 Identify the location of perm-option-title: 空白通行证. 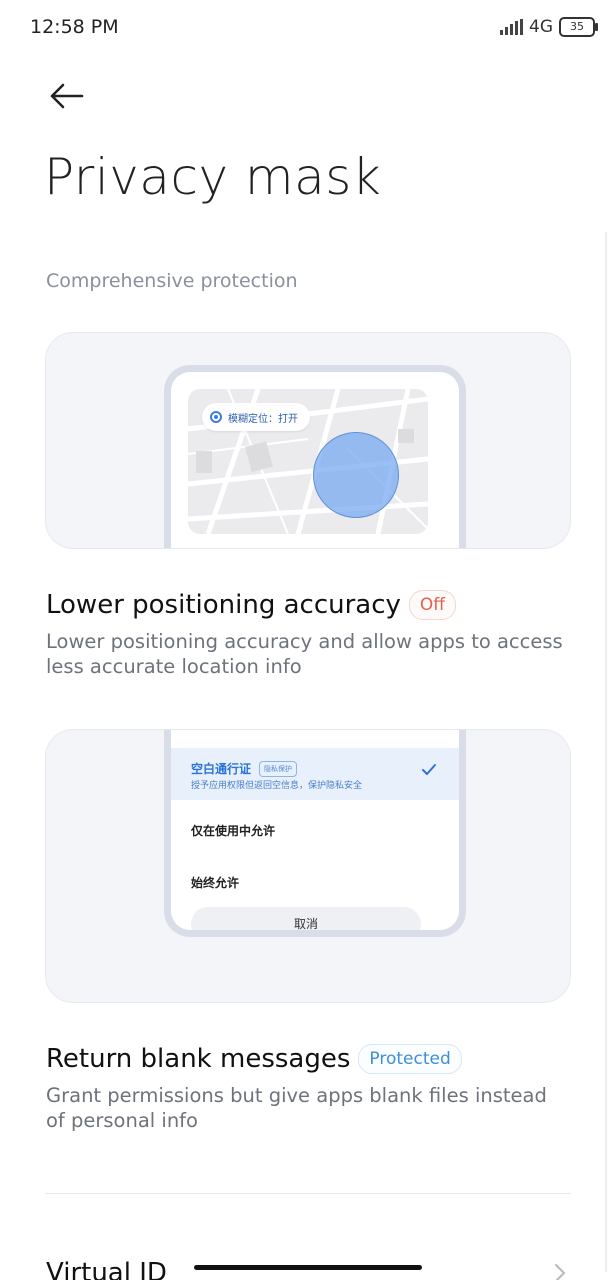
(221, 769).